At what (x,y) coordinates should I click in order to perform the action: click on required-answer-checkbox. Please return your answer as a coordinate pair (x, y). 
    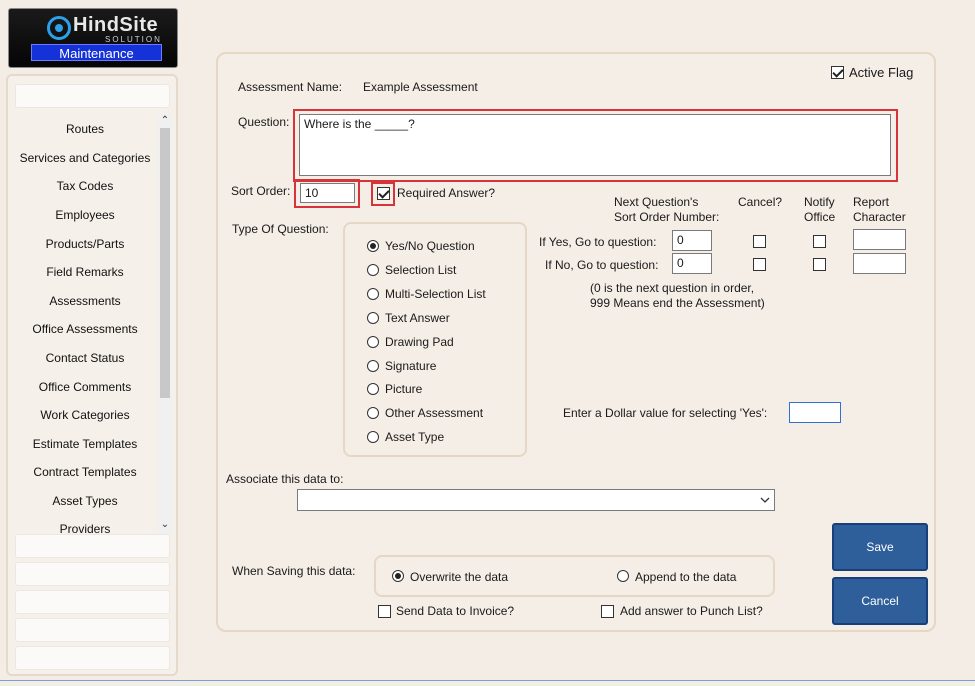
    Looking at the image, I should click on (383, 193).